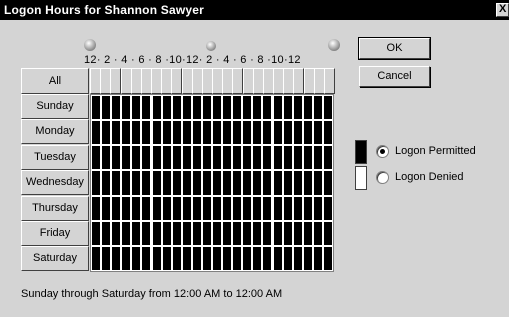 The width and height of the screenshot is (509, 317). I want to click on logon-denied-radio, so click(382, 177).